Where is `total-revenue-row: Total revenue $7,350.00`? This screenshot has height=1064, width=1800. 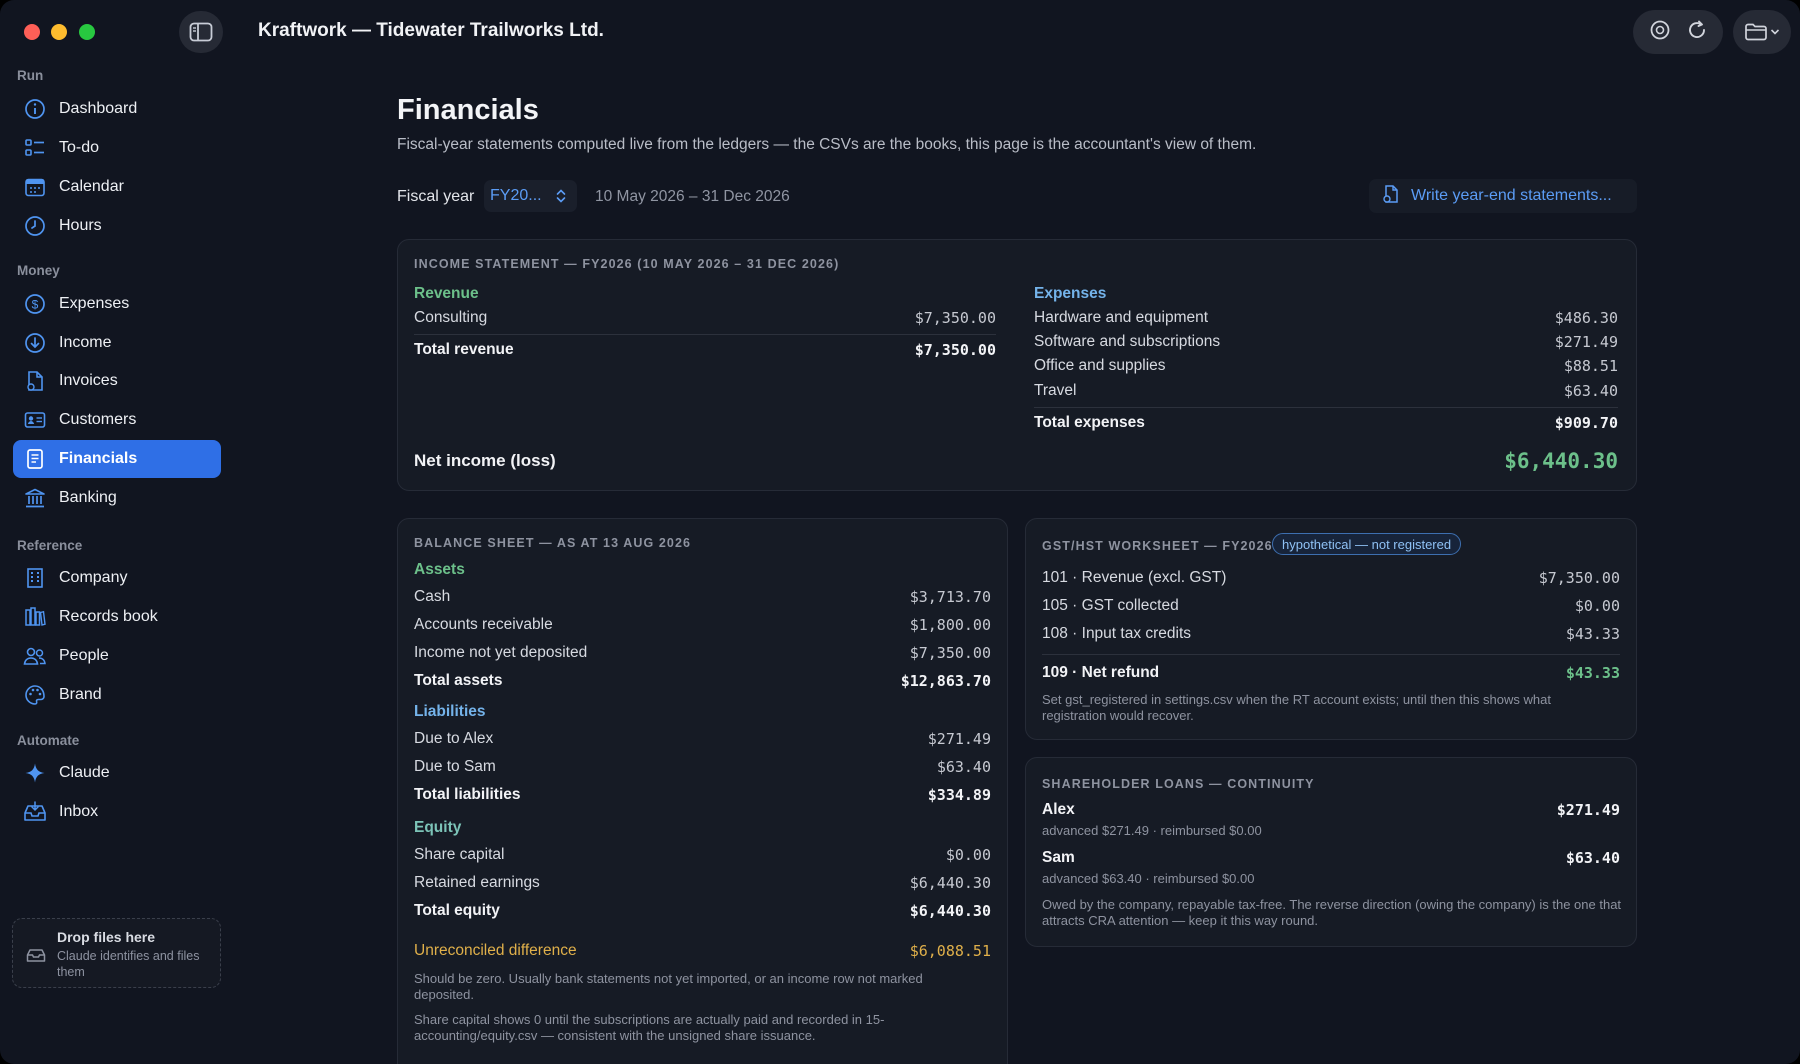
total-revenue-row: Total revenue $7,350.00 is located at coordinates (705, 350).